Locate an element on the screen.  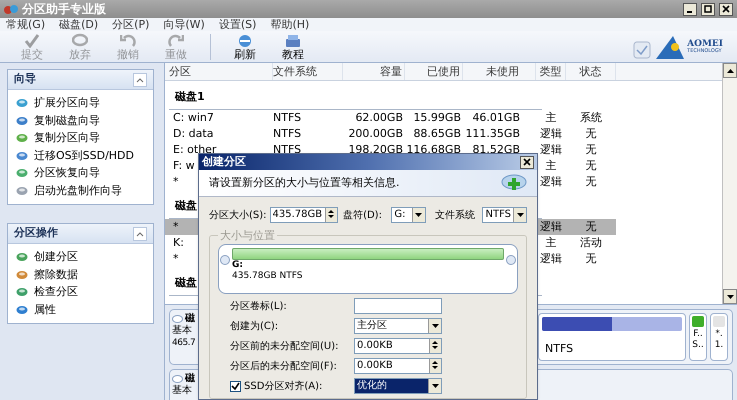
disk-icon is located at coordinates (177, 319).